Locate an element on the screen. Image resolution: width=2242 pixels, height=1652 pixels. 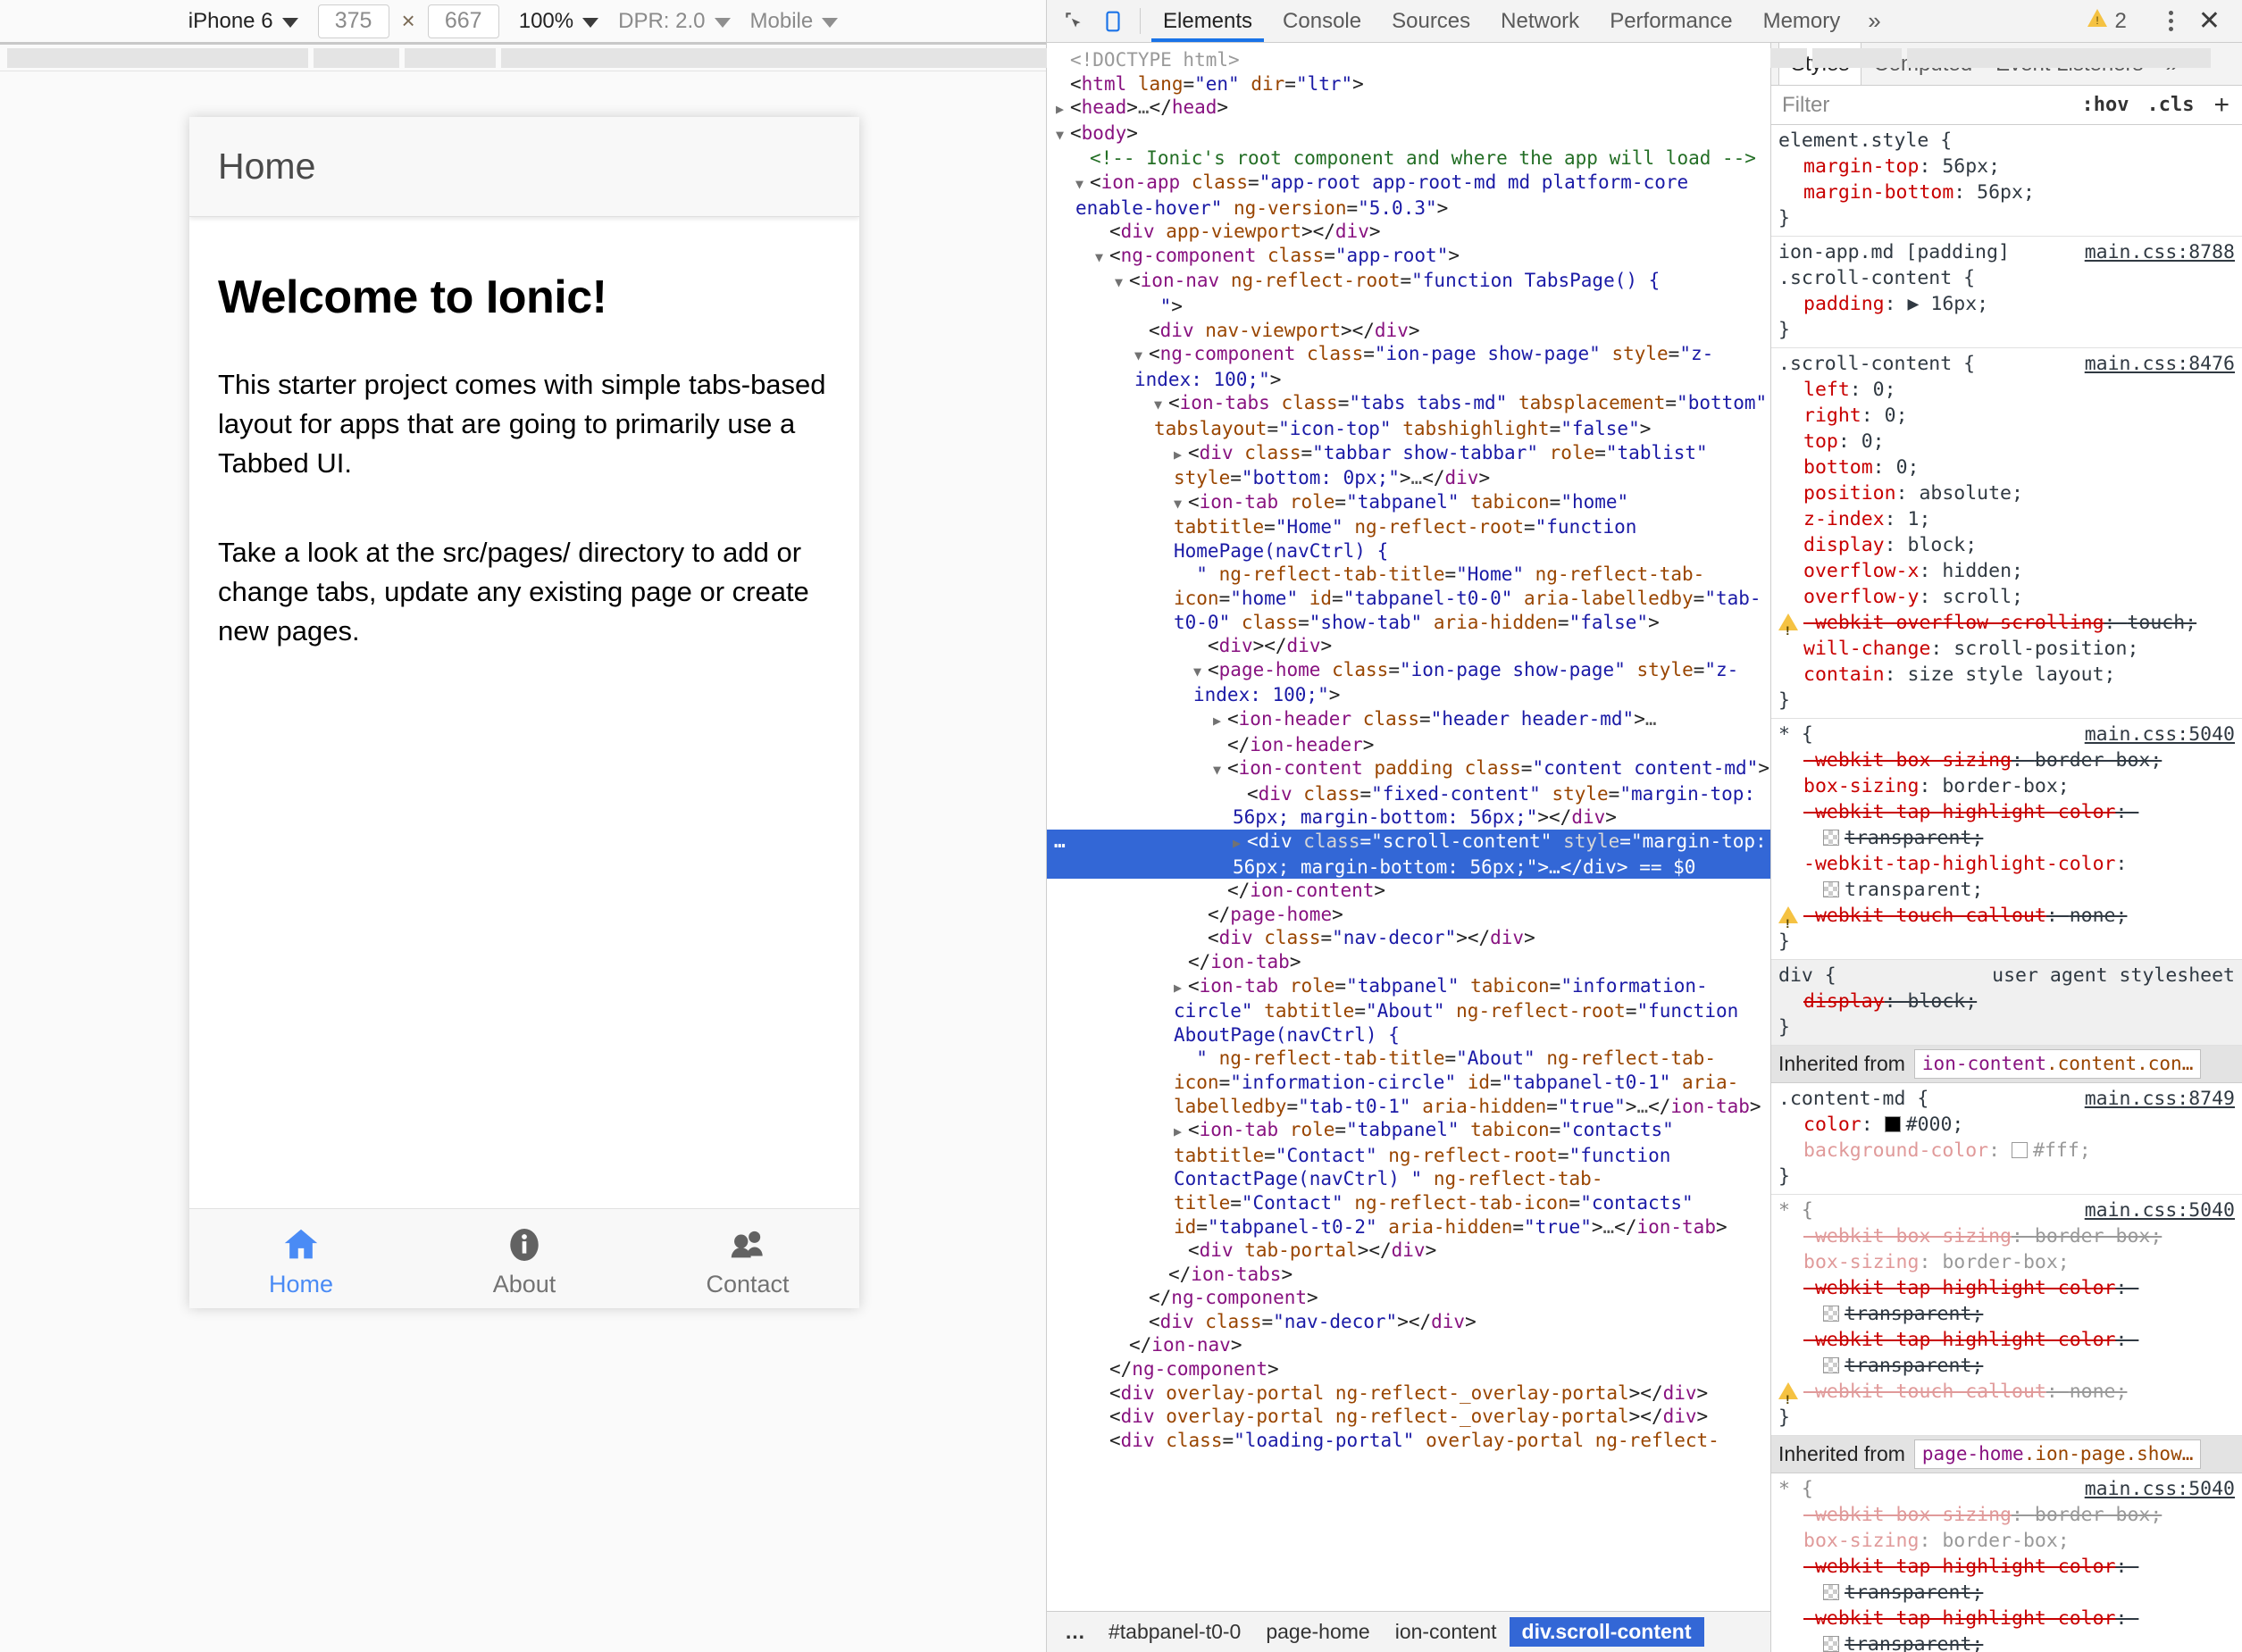
viewport-width-input is located at coordinates (353, 21).